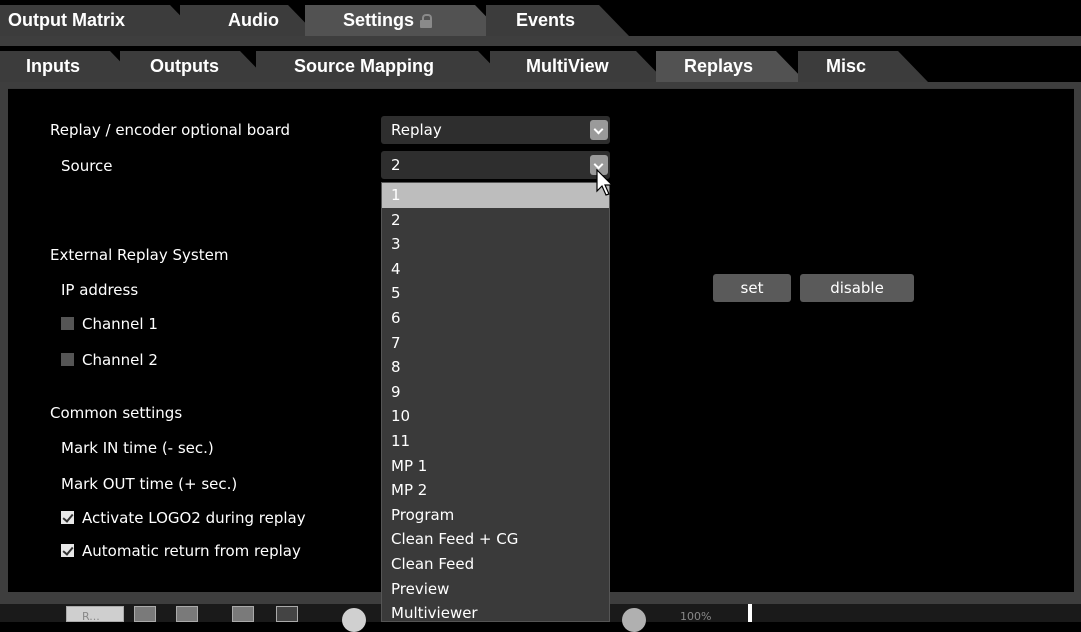  What do you see at coordinates (495, 589) in the screenshot?
I see `dropdown-option: Preview` at bounding box center [495, 589].